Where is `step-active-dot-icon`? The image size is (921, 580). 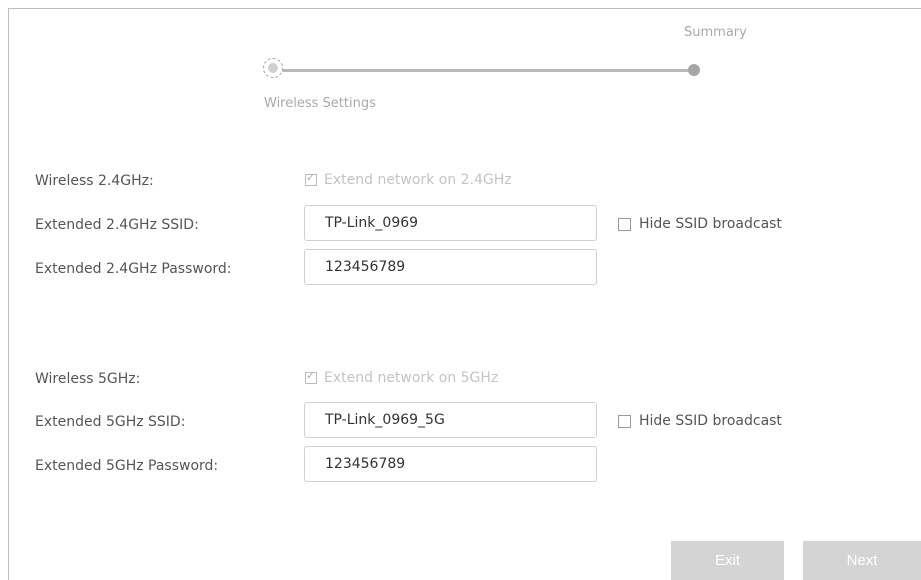
step-active-dot-icon is located at coordinates (273, 68).